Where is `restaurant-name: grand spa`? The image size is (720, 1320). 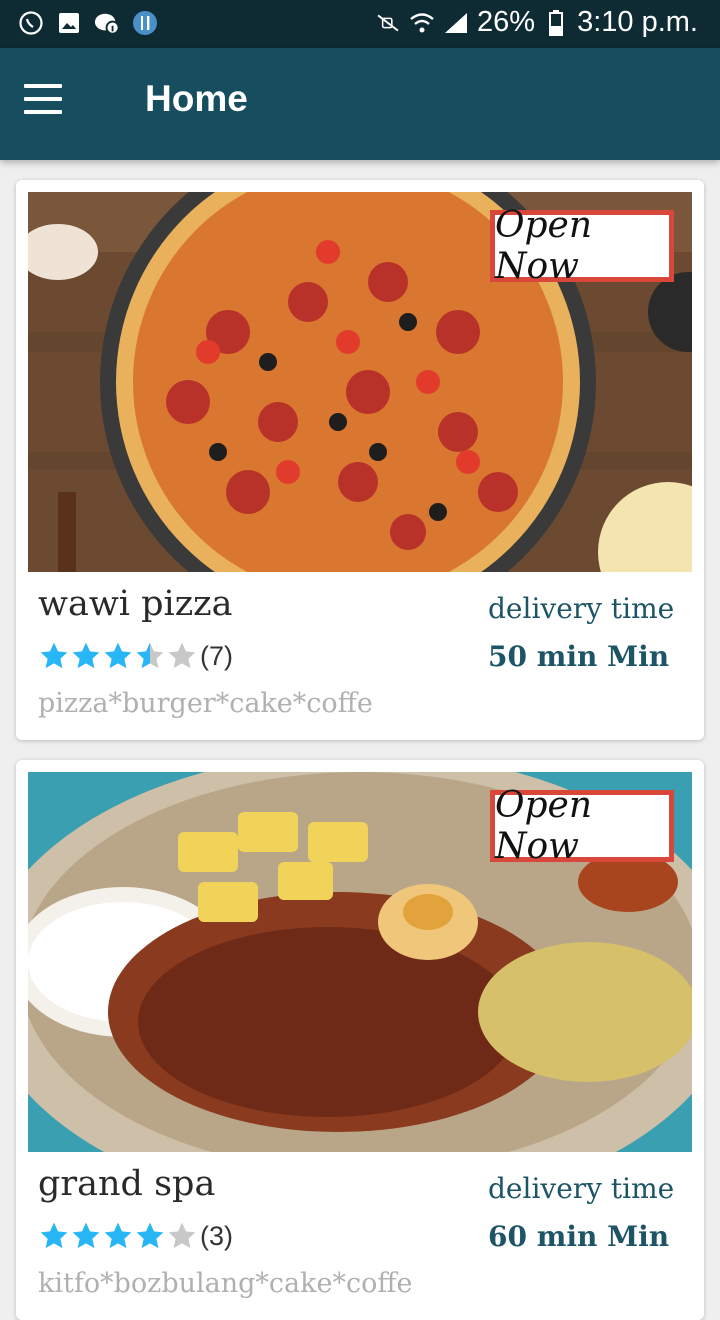 restaurant-name: grand spa is located at coordinates (127, 1184).